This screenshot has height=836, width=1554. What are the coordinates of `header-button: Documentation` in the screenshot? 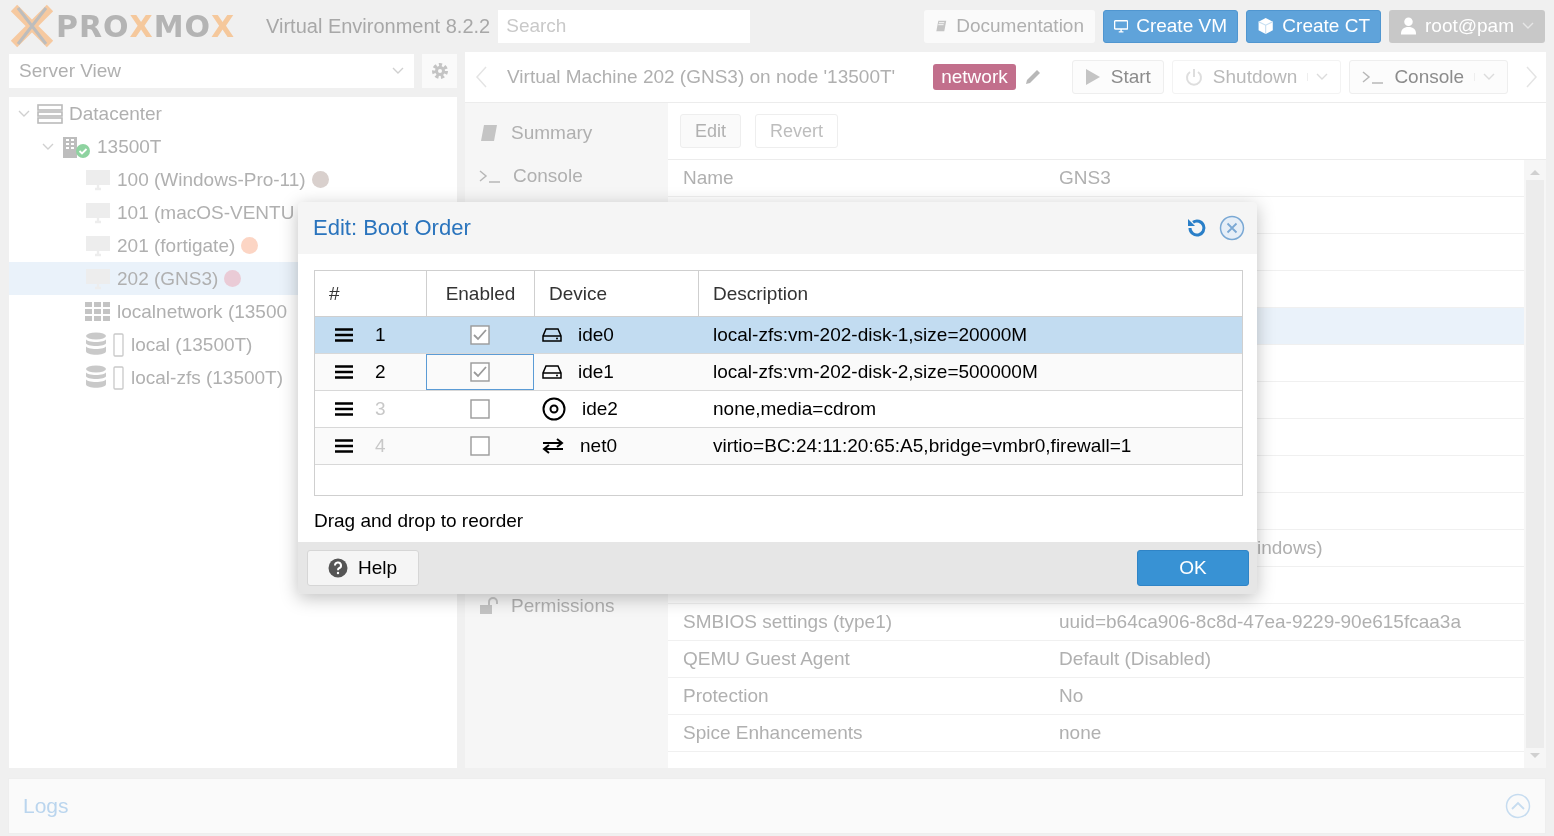 It's located at (1009, 26).